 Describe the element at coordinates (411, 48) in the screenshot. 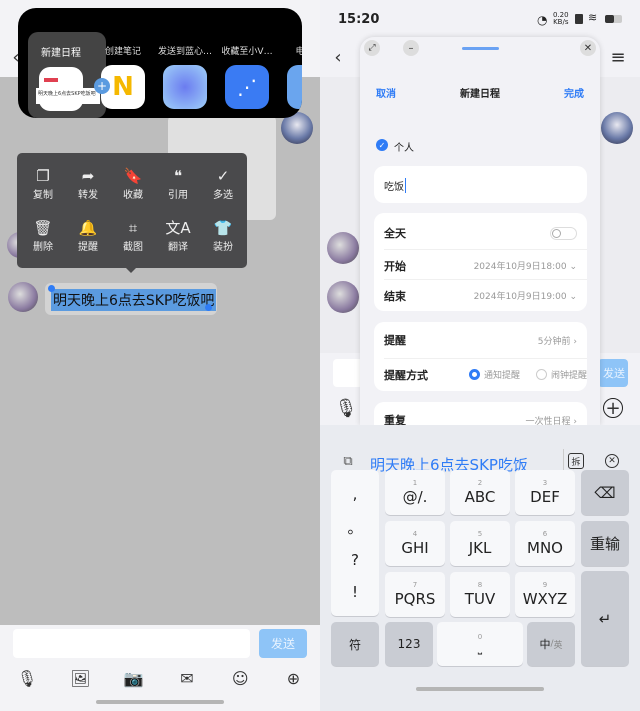

I see `minimize-icon: –` at that location.